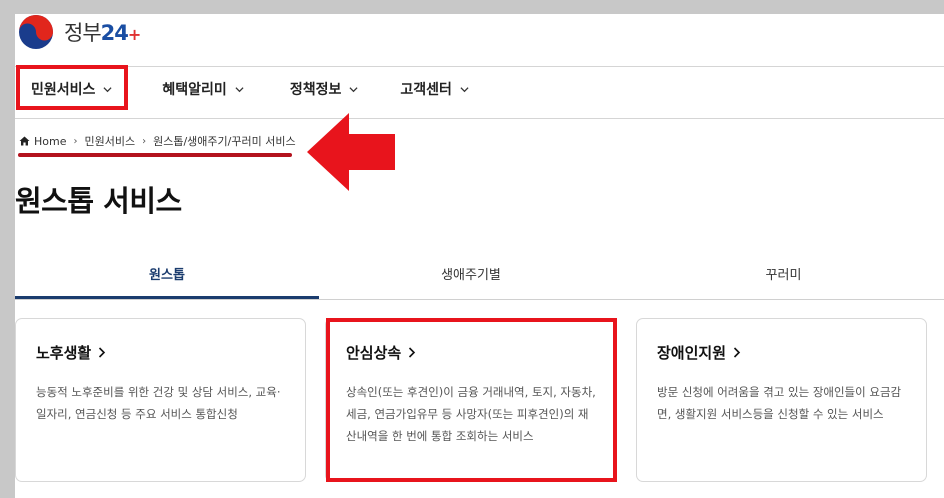 The height and width of the screenshot is (498, 944). Describe the element at coordinates (324, 89) in the screenshot. I see `nav-item-policy: 정책정보` at that location.